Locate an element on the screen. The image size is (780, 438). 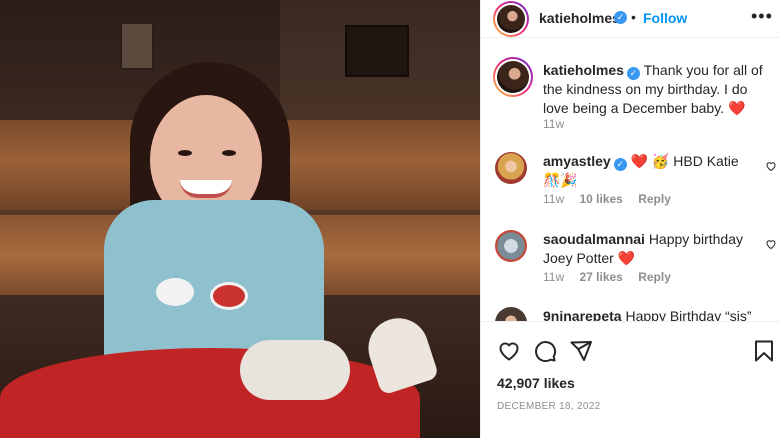
caption-username: katieholmes is located at coordinates (583, 70).